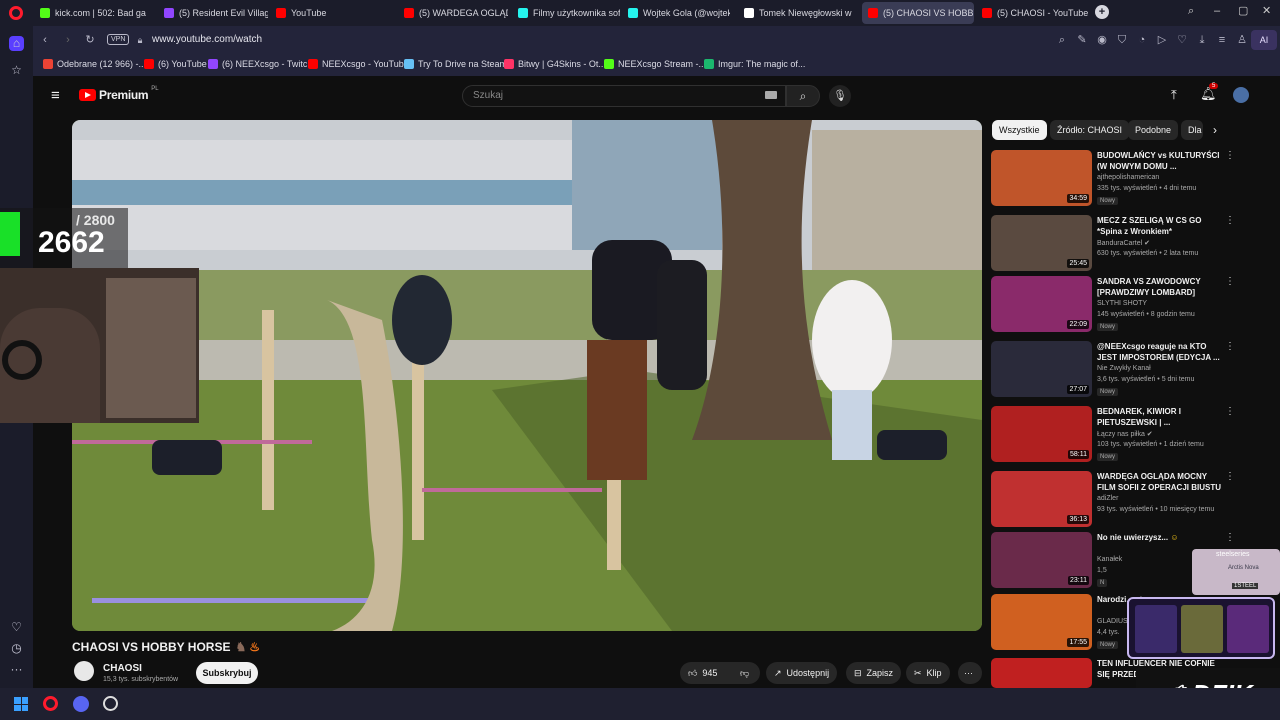 The width and height of the screenshot is (1280, 720). Describe the element at coordinates (1041, 369) in the screenshot. I see `video-thumbnail: 27:07` at that location.